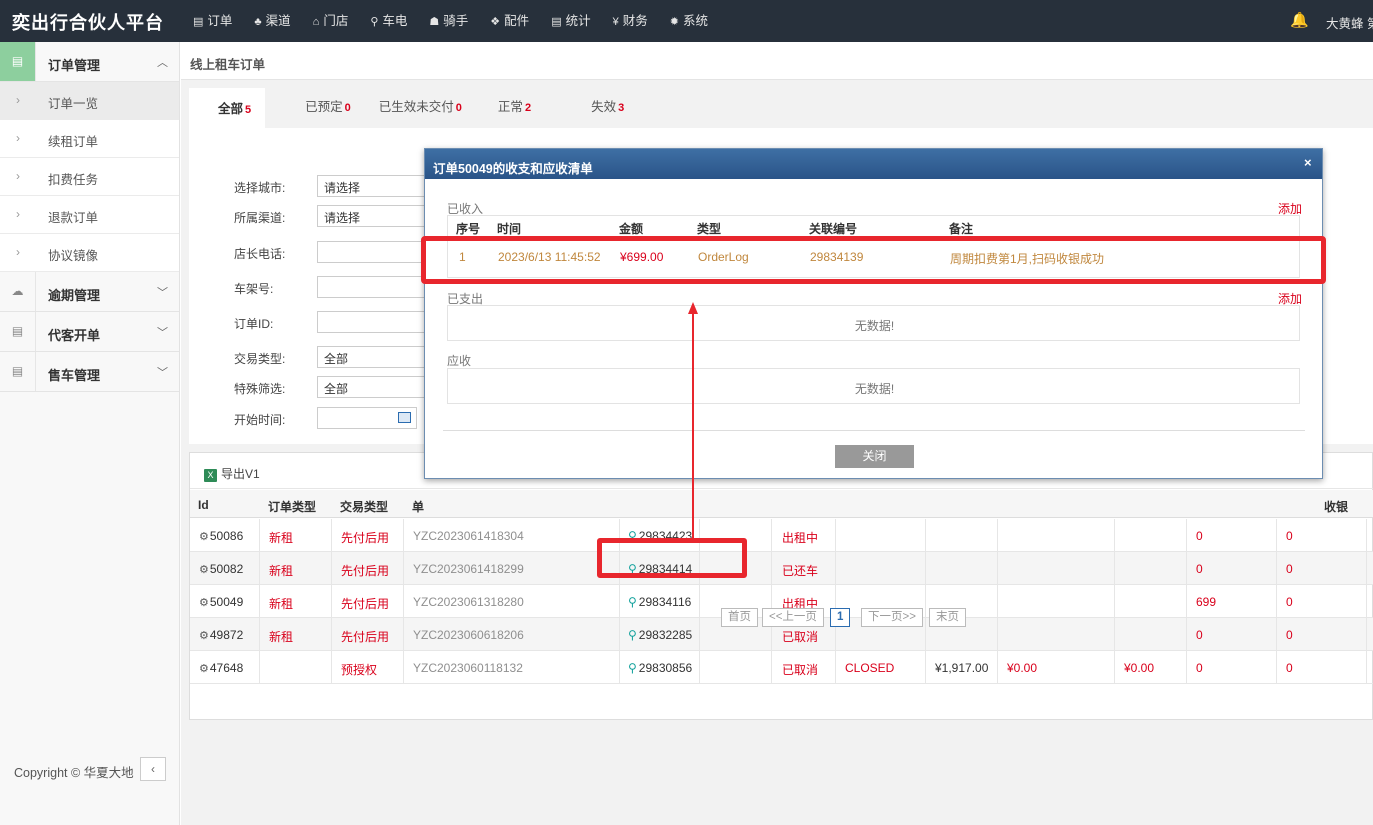 Image resolution: width=1373 pixels, height=825 pixels. Describe the element at coordinates (693, 420) in the screenshot. I see `annotation-arrow` at that location.